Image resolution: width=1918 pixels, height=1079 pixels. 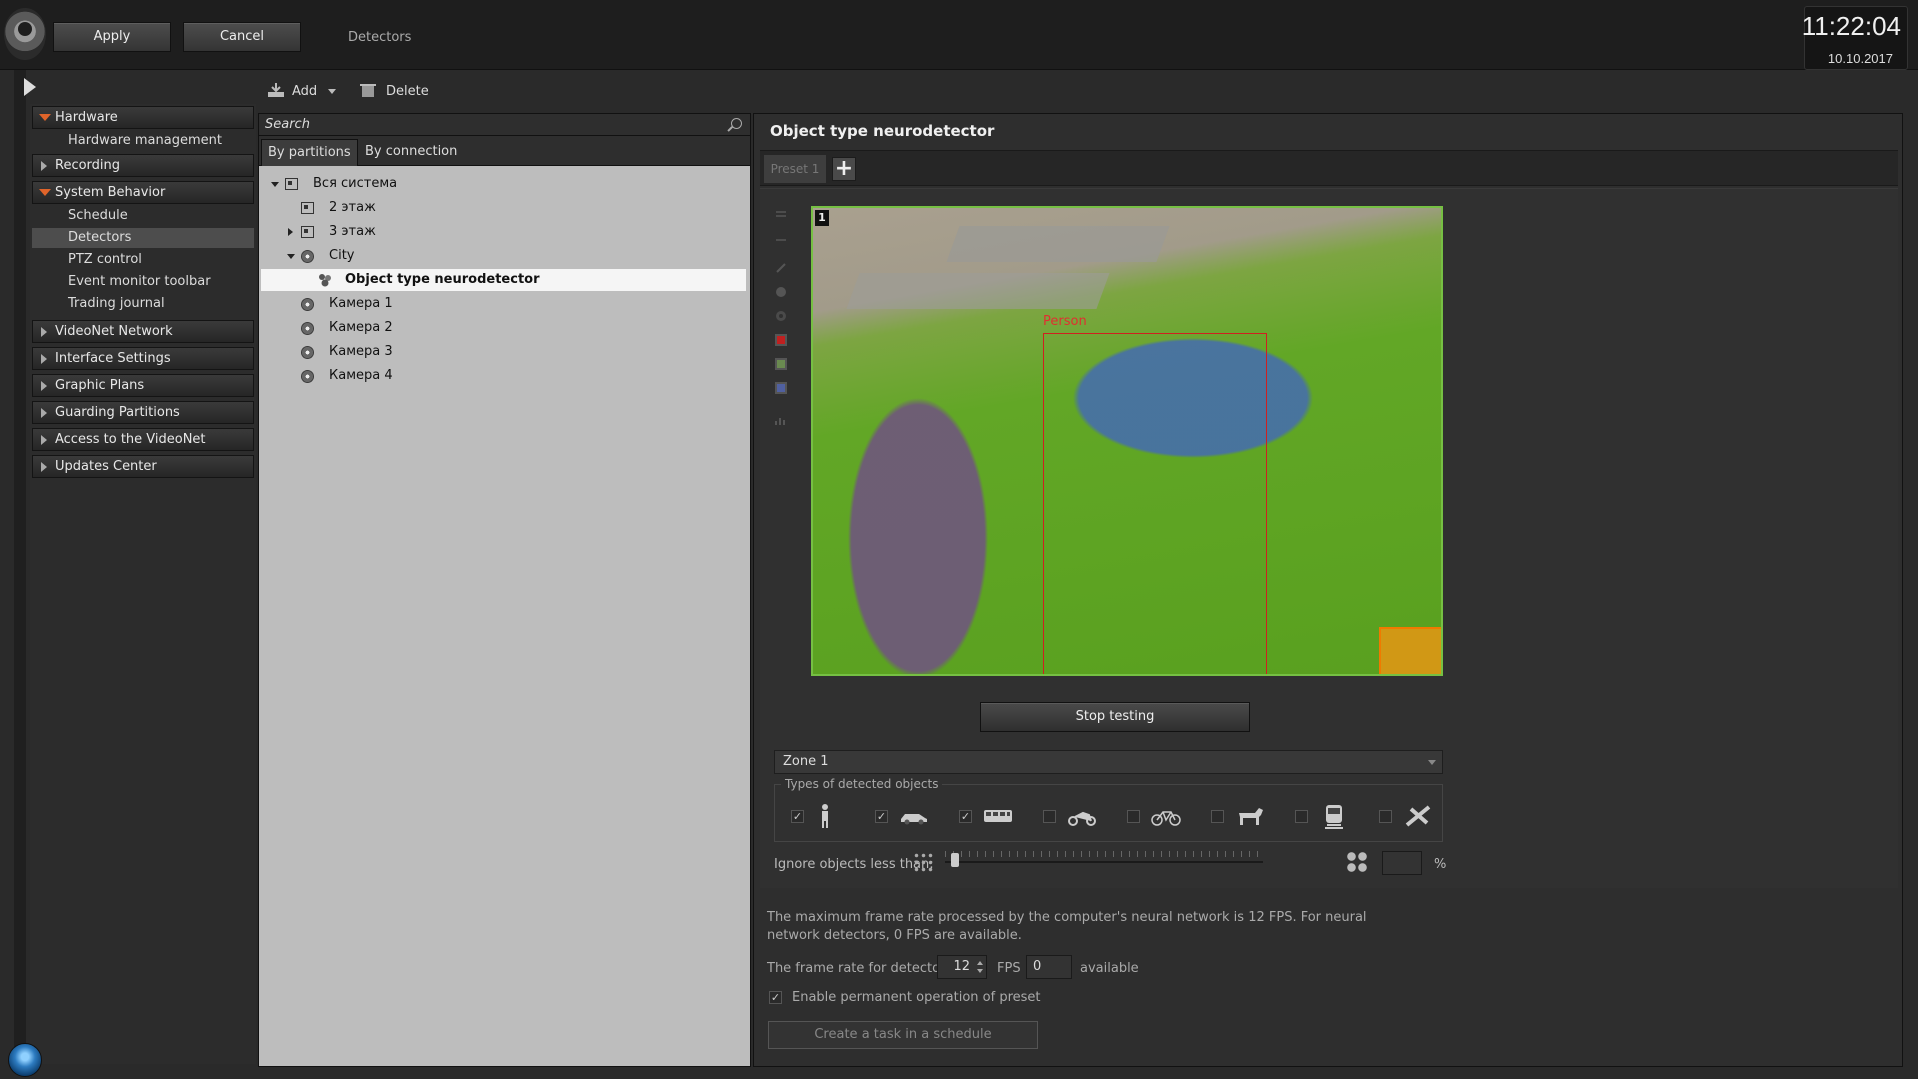 I want to click on chart-icon, so click(x=781, y=420).